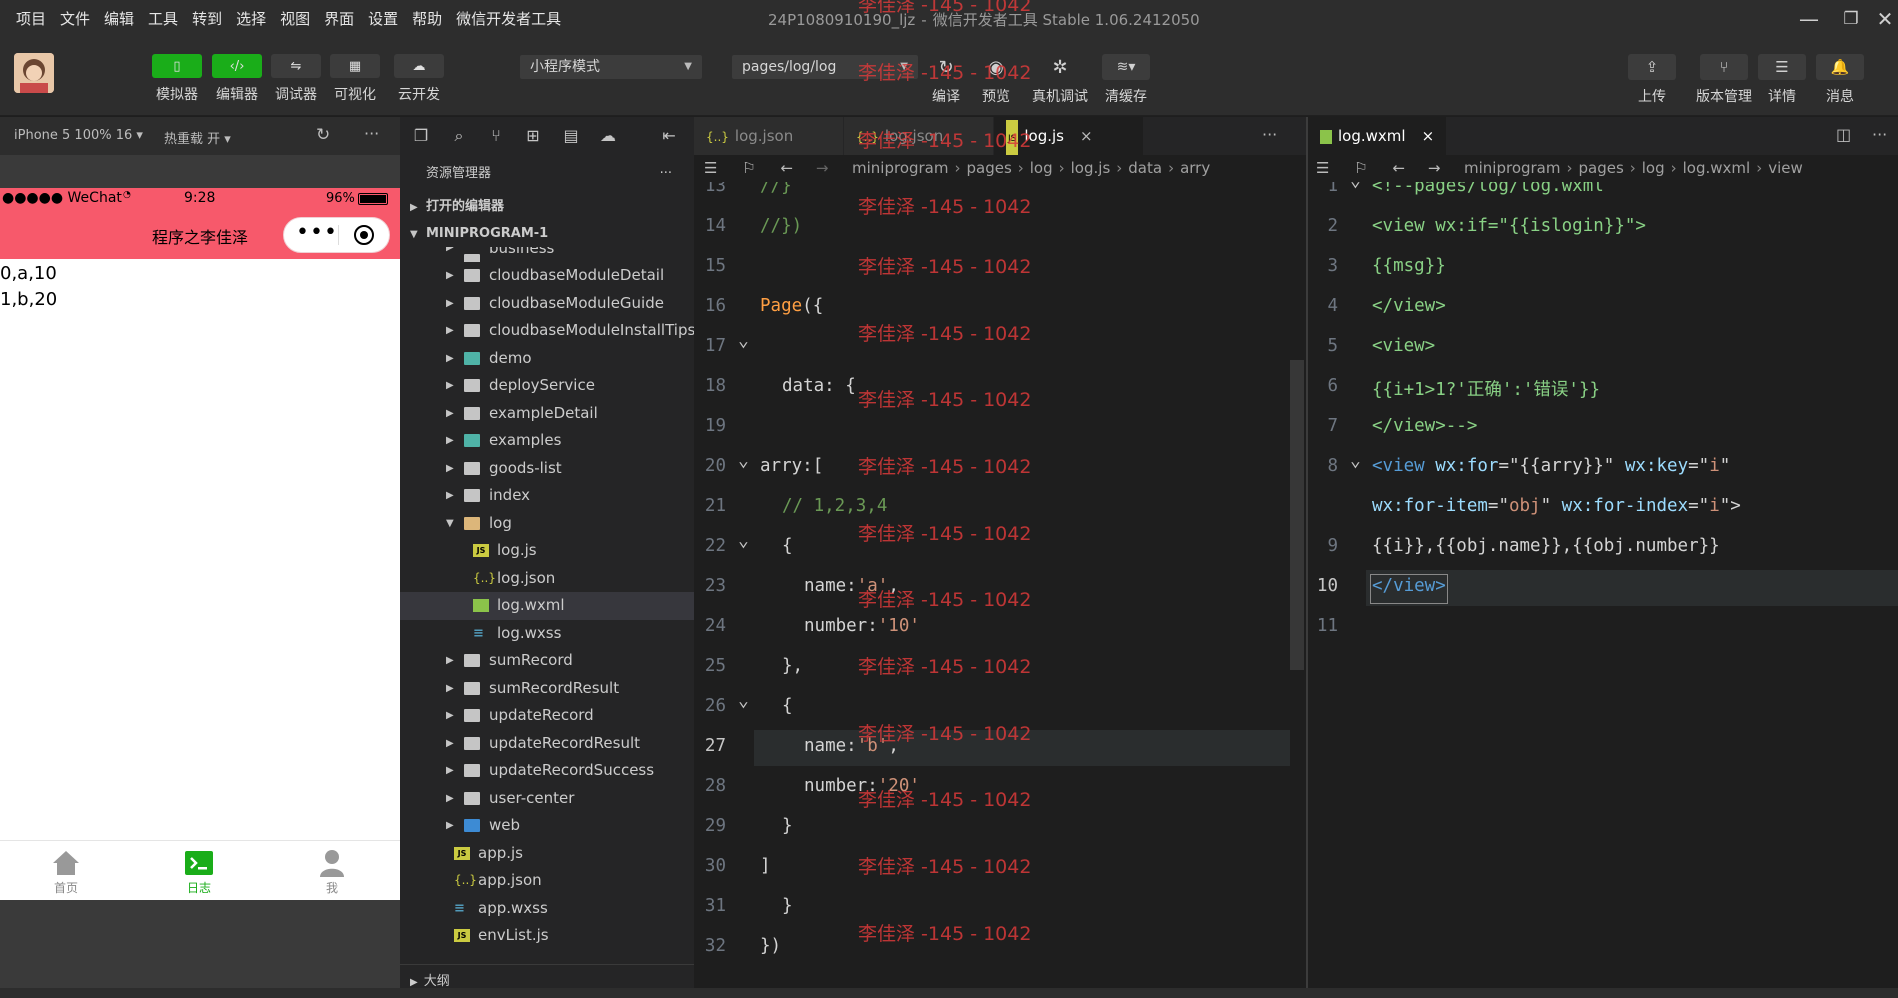 The image size is (1898, 998). What do you see at coordinates (547, 331) in the screenshot?
I see `file-tree-item: ▶ cloudbaseModuleInstallTips` at bounding box center [547, 331].